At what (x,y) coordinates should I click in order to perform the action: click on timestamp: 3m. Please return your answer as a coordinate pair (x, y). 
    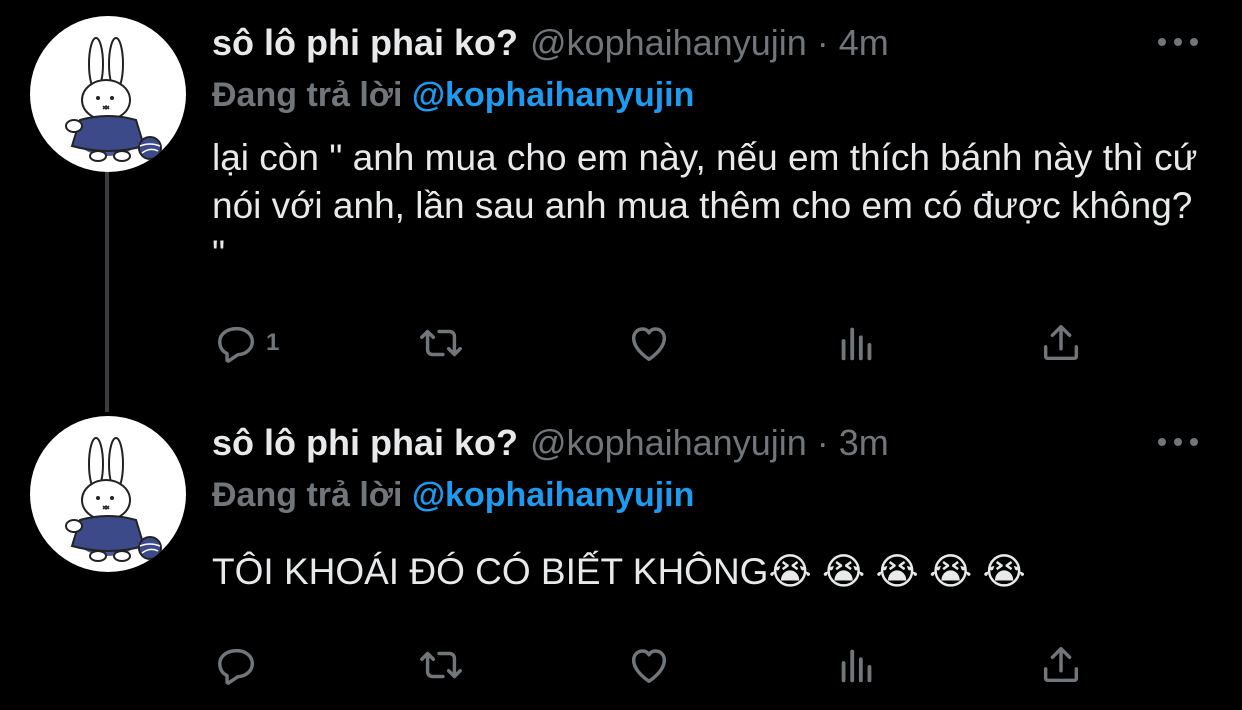
    Looking at the image, I should click on (864, 443).